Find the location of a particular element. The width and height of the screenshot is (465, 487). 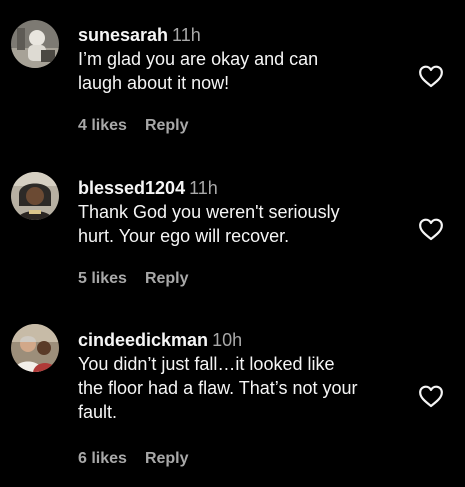

comment-text-line: I’m glad you are okay and can is located at coordinates (198, 59).